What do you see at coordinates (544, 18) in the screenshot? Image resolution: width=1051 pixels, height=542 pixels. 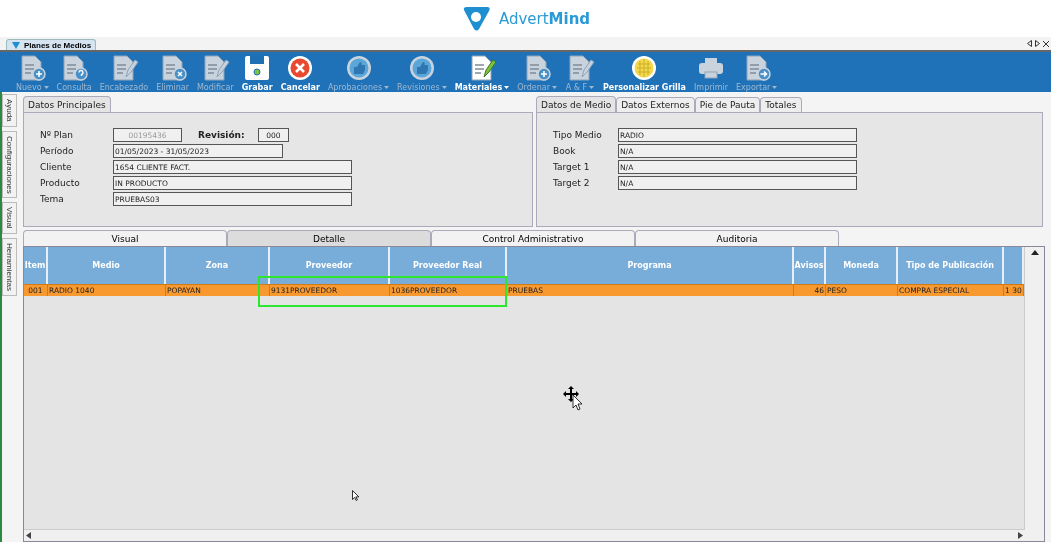 I see `logo-text: AdvertMind` at bounding box center [544, 18].